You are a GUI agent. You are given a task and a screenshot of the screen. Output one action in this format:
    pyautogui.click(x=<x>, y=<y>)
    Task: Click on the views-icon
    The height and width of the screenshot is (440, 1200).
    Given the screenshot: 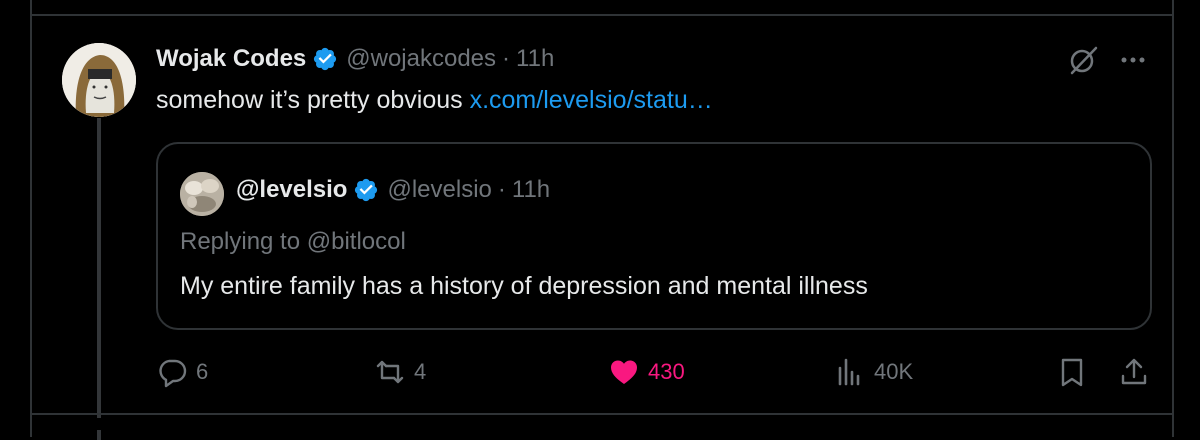 What is the action you would take?
    pyautogui.click(x=849, y=372)
    